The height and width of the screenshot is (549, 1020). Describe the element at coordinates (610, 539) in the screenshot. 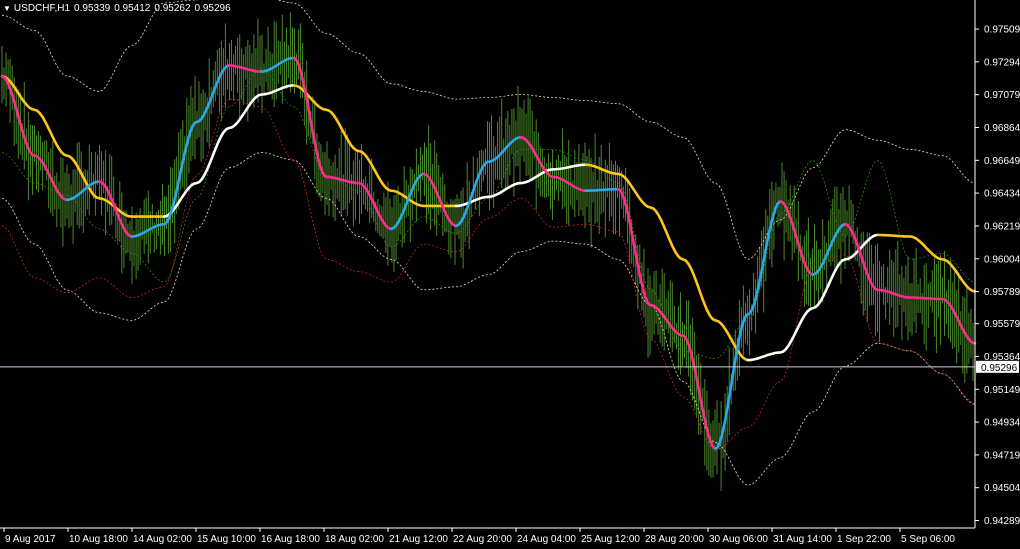

I see `x-tick-label: 25 Aug 12:00` at that location.